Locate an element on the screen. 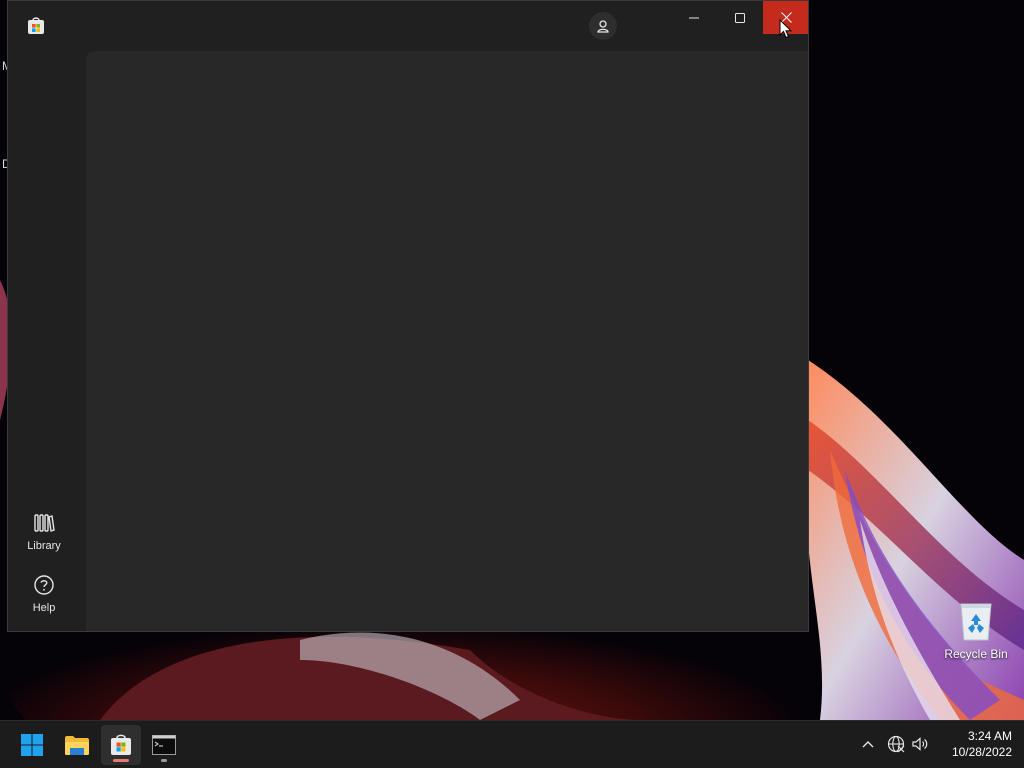 The image size is (1024, 768). running-app-indicator is located at coordinates (164, 760).